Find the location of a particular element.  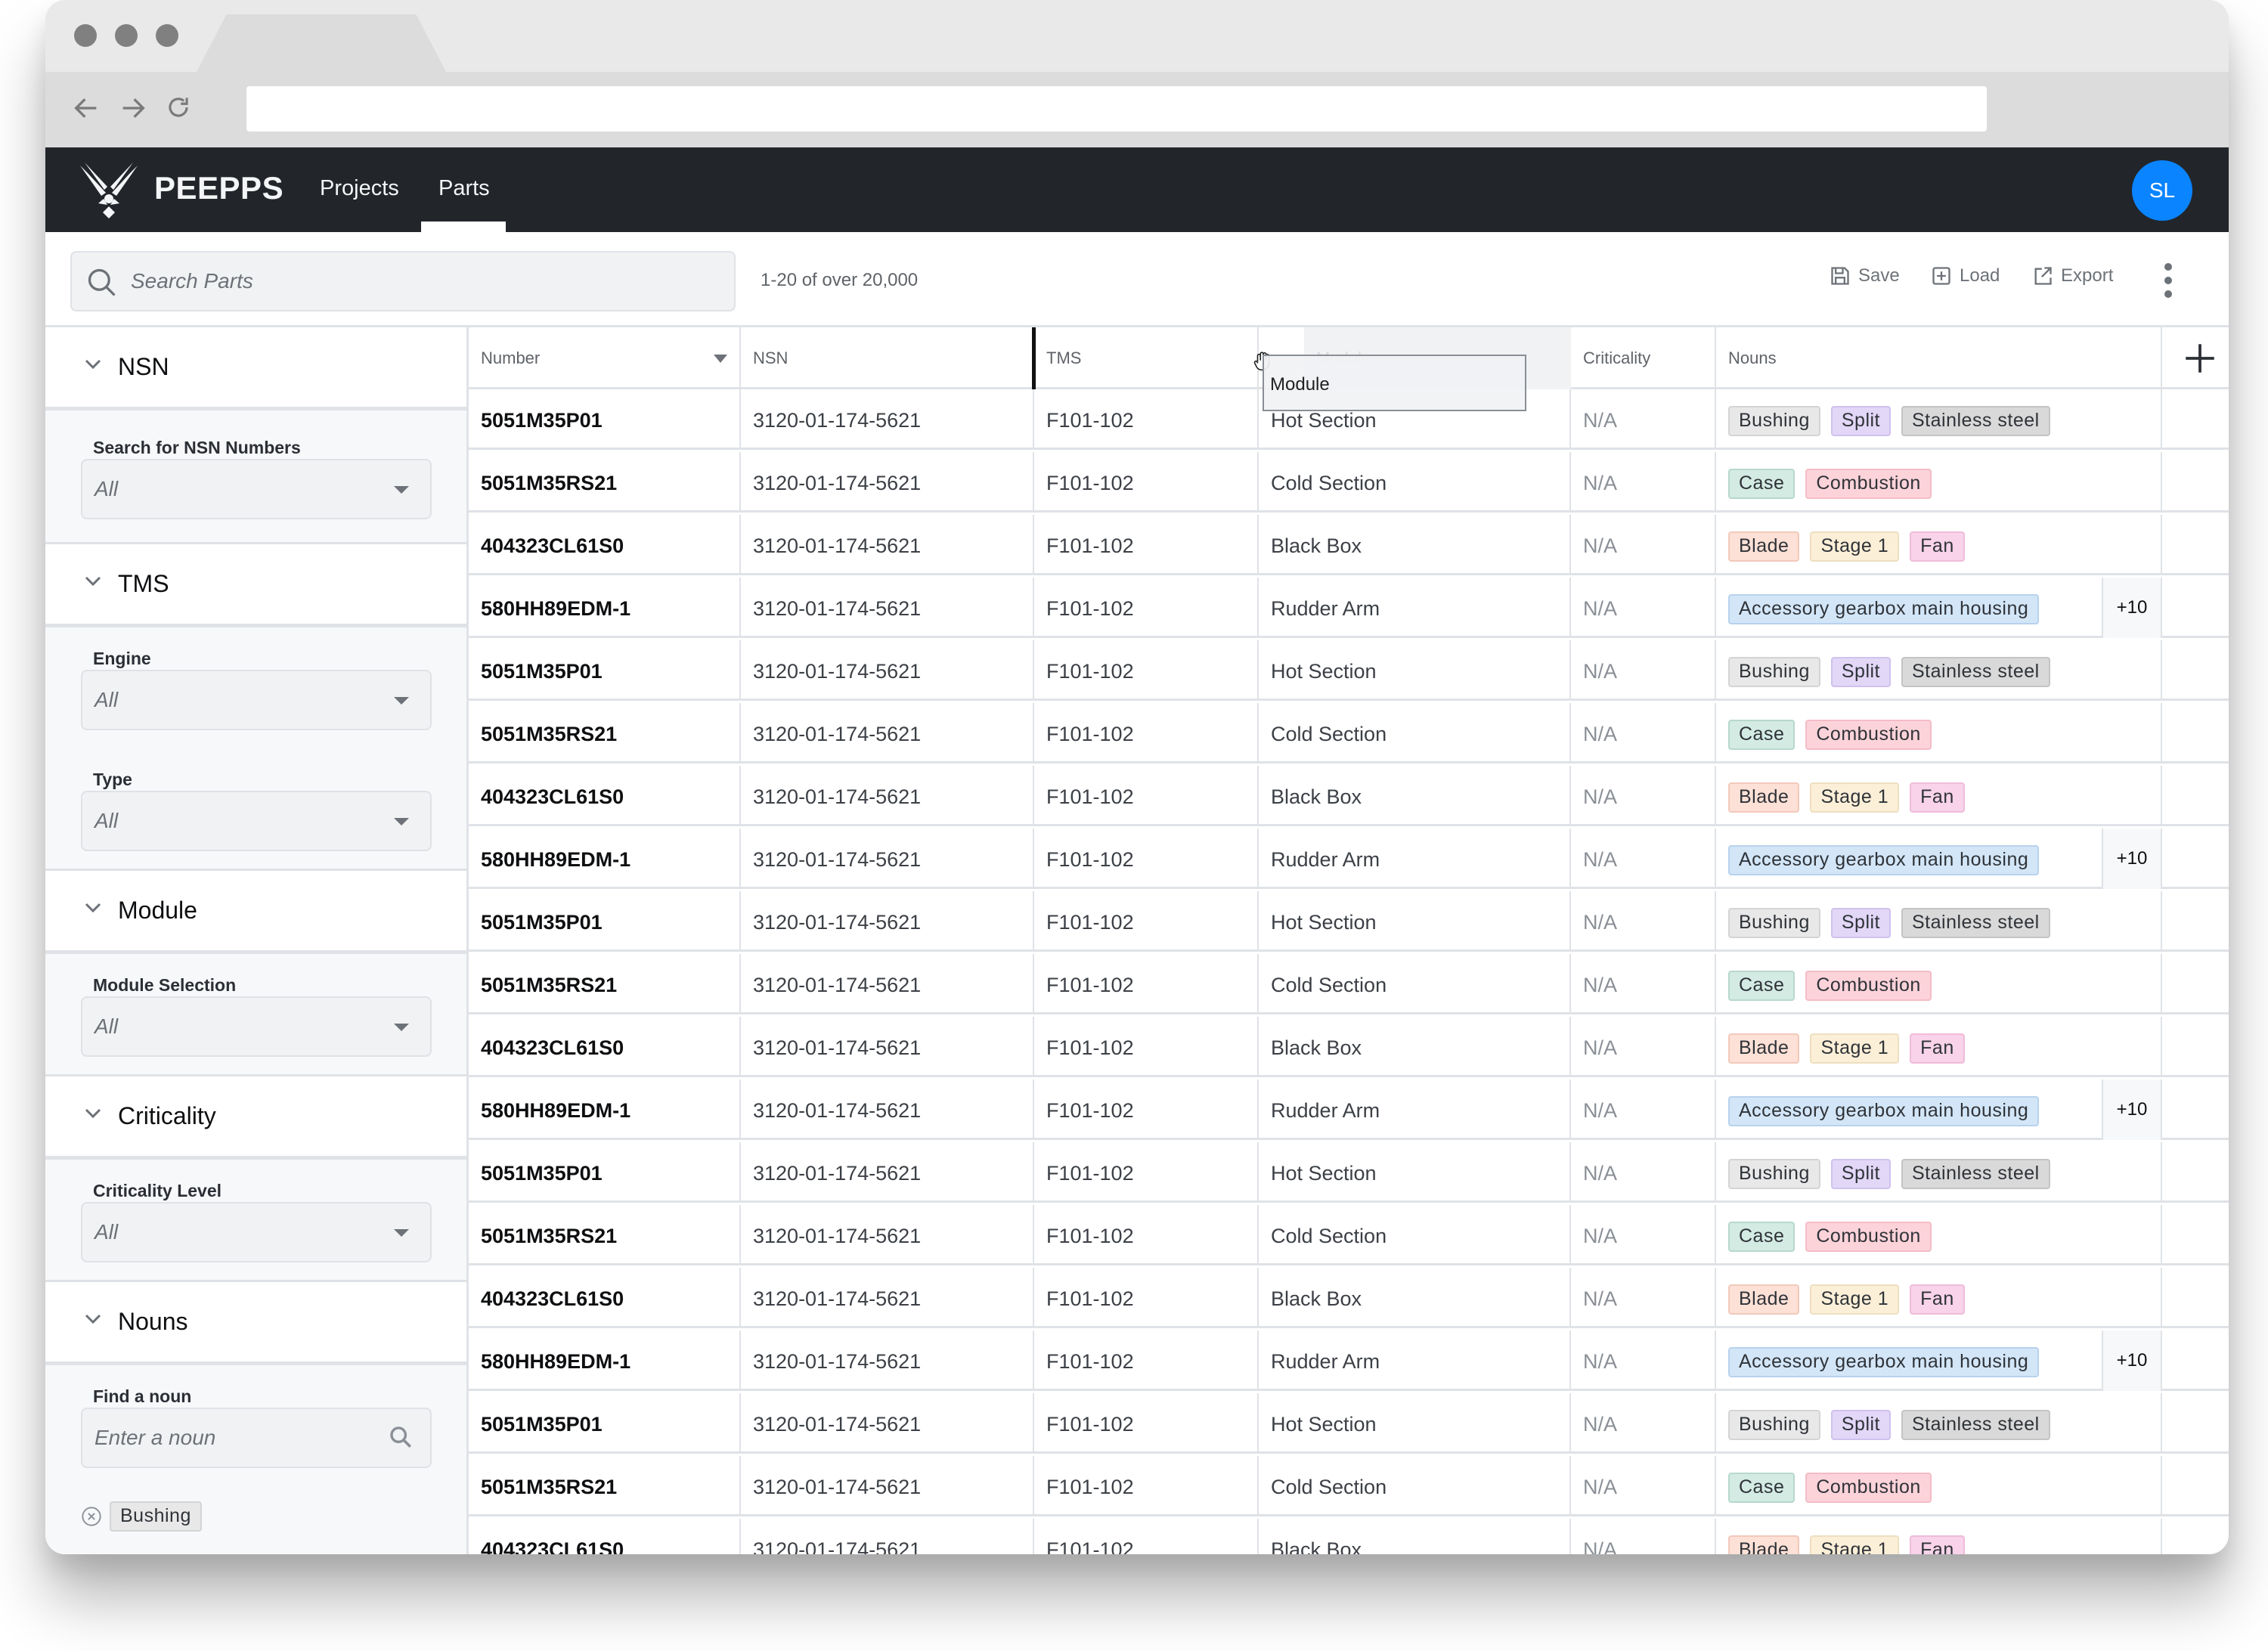

window-maximize-dot is located at coordinates (167, 35).